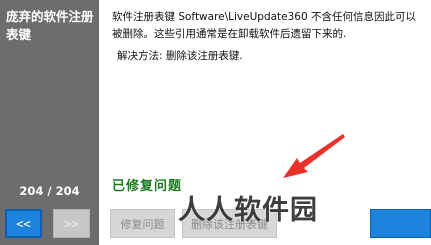 Image resolution: width=431 pixels, height=245 pixels. Describe the element at coordinates (248, 210) in the screenshot. I see `watermark-text: 人人软件园` at that location.